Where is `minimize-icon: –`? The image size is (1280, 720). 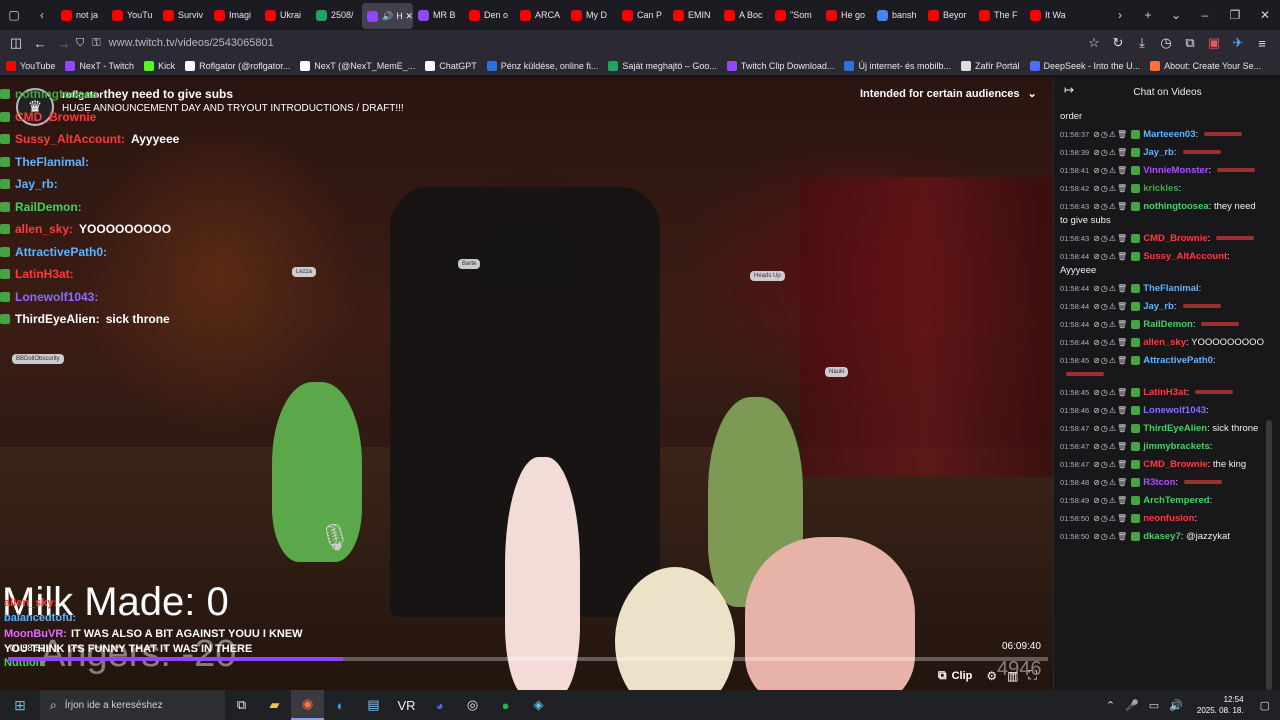
minimize-icon: – is located at coordinates (1205, 15).